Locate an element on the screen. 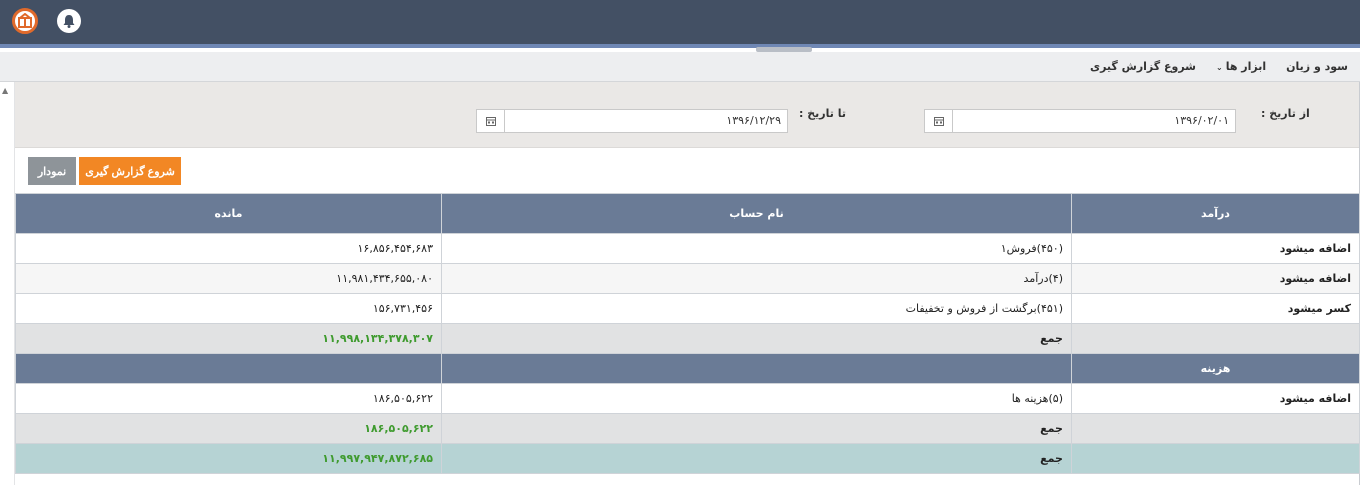 The width and height of the screenshot is (1360, 485). to-date-label: تا تاریخ : is located at coordinates (822, 113).